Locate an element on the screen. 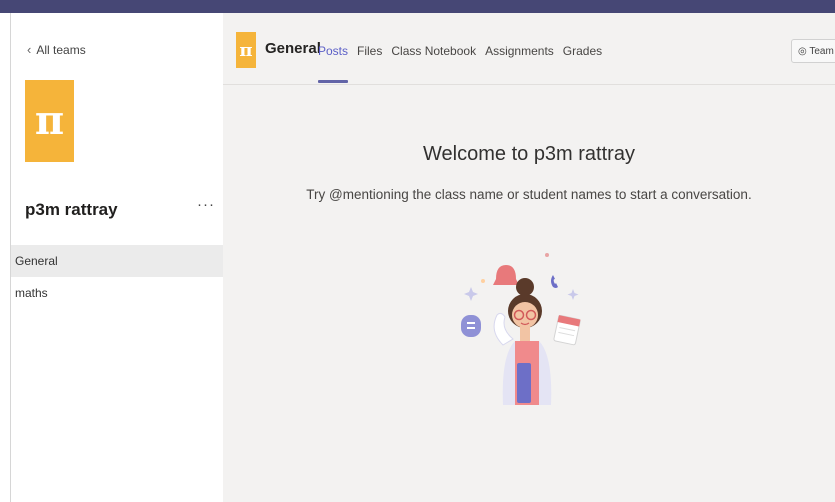  teacher-illustration is located at coordinates (521, 329).